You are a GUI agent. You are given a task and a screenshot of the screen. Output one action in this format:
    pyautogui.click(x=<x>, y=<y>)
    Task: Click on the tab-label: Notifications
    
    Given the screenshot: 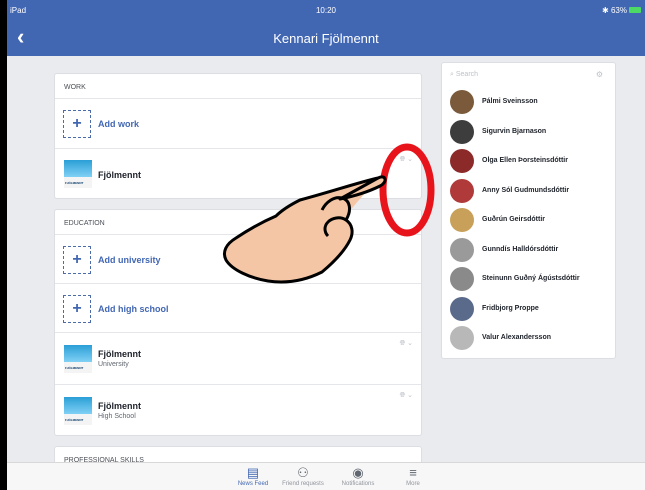 What is the action you would take?
    pyautogui.click(x=358, y=484)
    